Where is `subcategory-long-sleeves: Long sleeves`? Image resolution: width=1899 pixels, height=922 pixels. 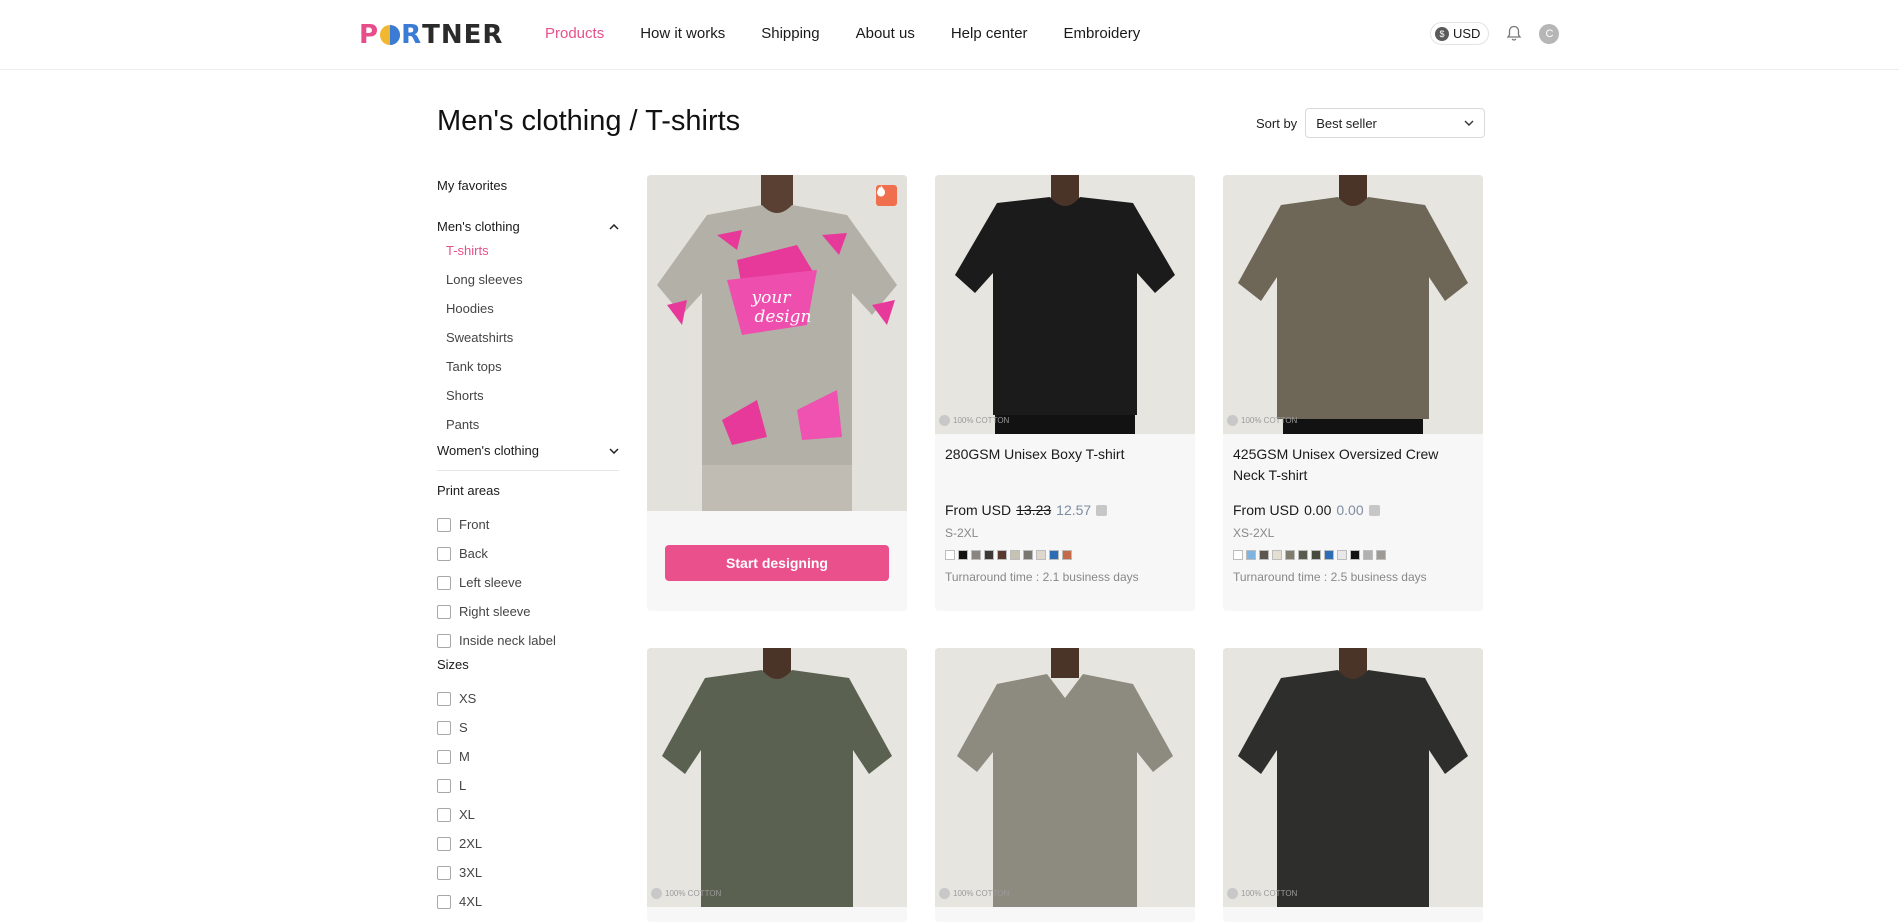 subcategory-long-sleeves: Long sleeves is located at coordinates (528, 287).